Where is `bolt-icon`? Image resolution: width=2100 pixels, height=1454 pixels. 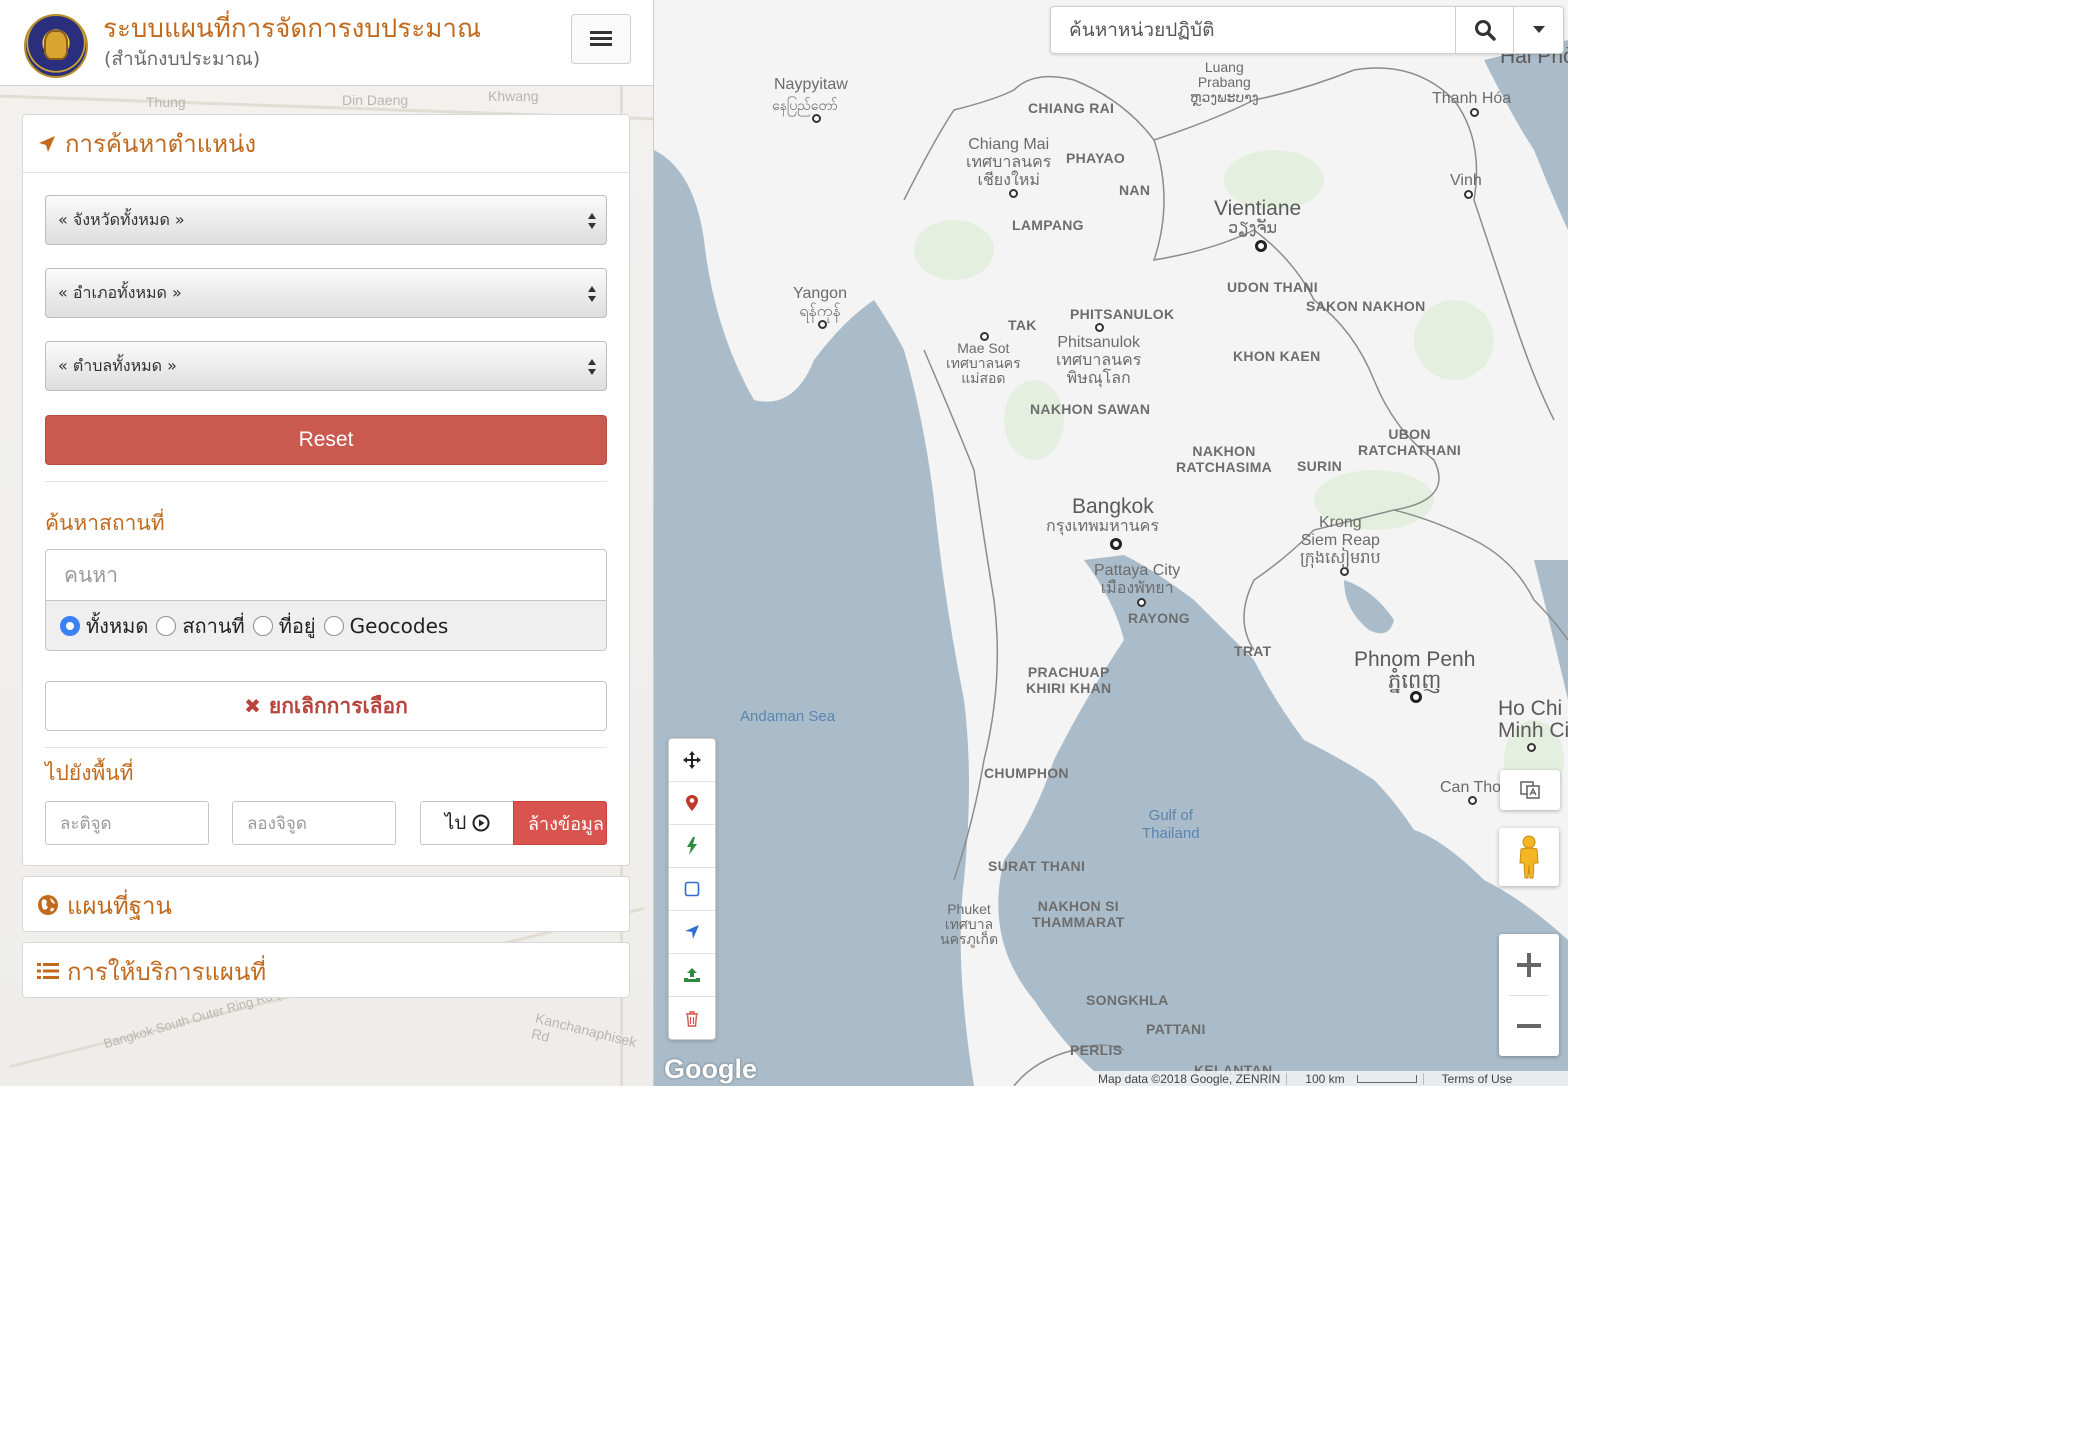 bolt-icon is located at coordinates (692, 846).